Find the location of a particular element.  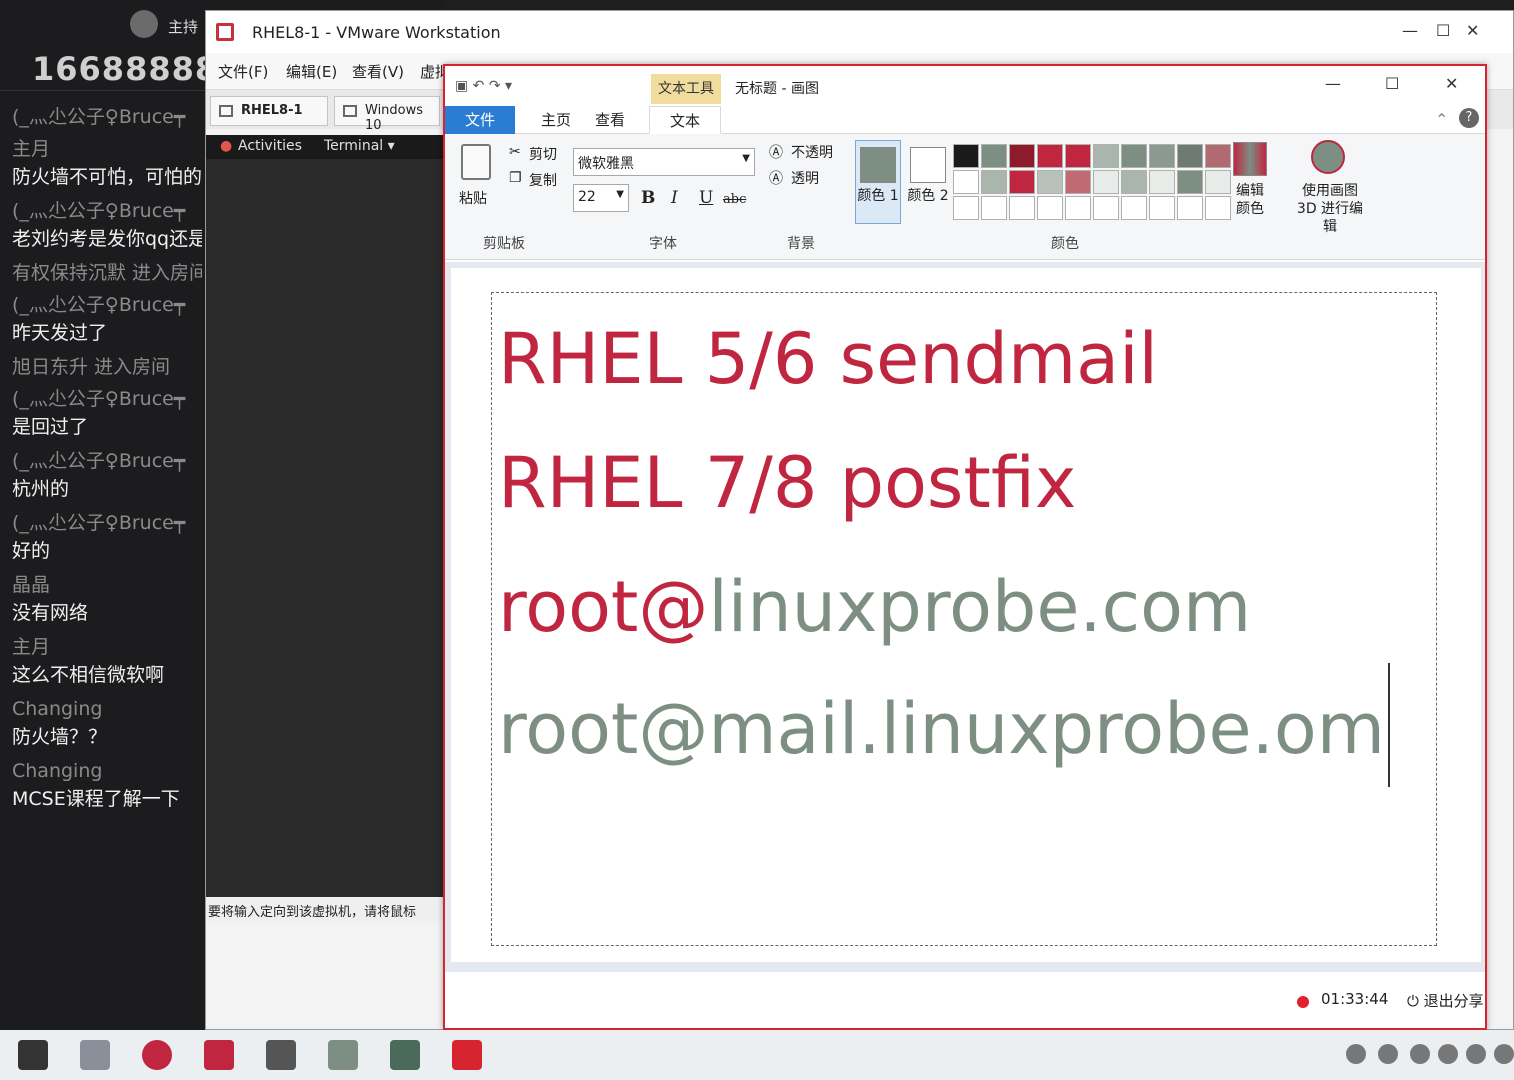

tab-text: 文本 is located at coordinates (685, 120).